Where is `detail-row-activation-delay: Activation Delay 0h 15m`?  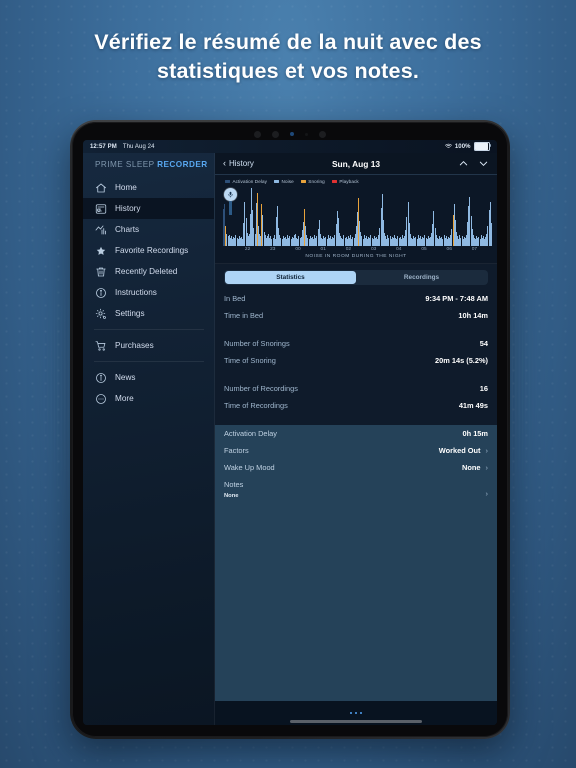
detail-row-activation-delay: Activation Delay 0h 15m is located at coordinates (356, 433).